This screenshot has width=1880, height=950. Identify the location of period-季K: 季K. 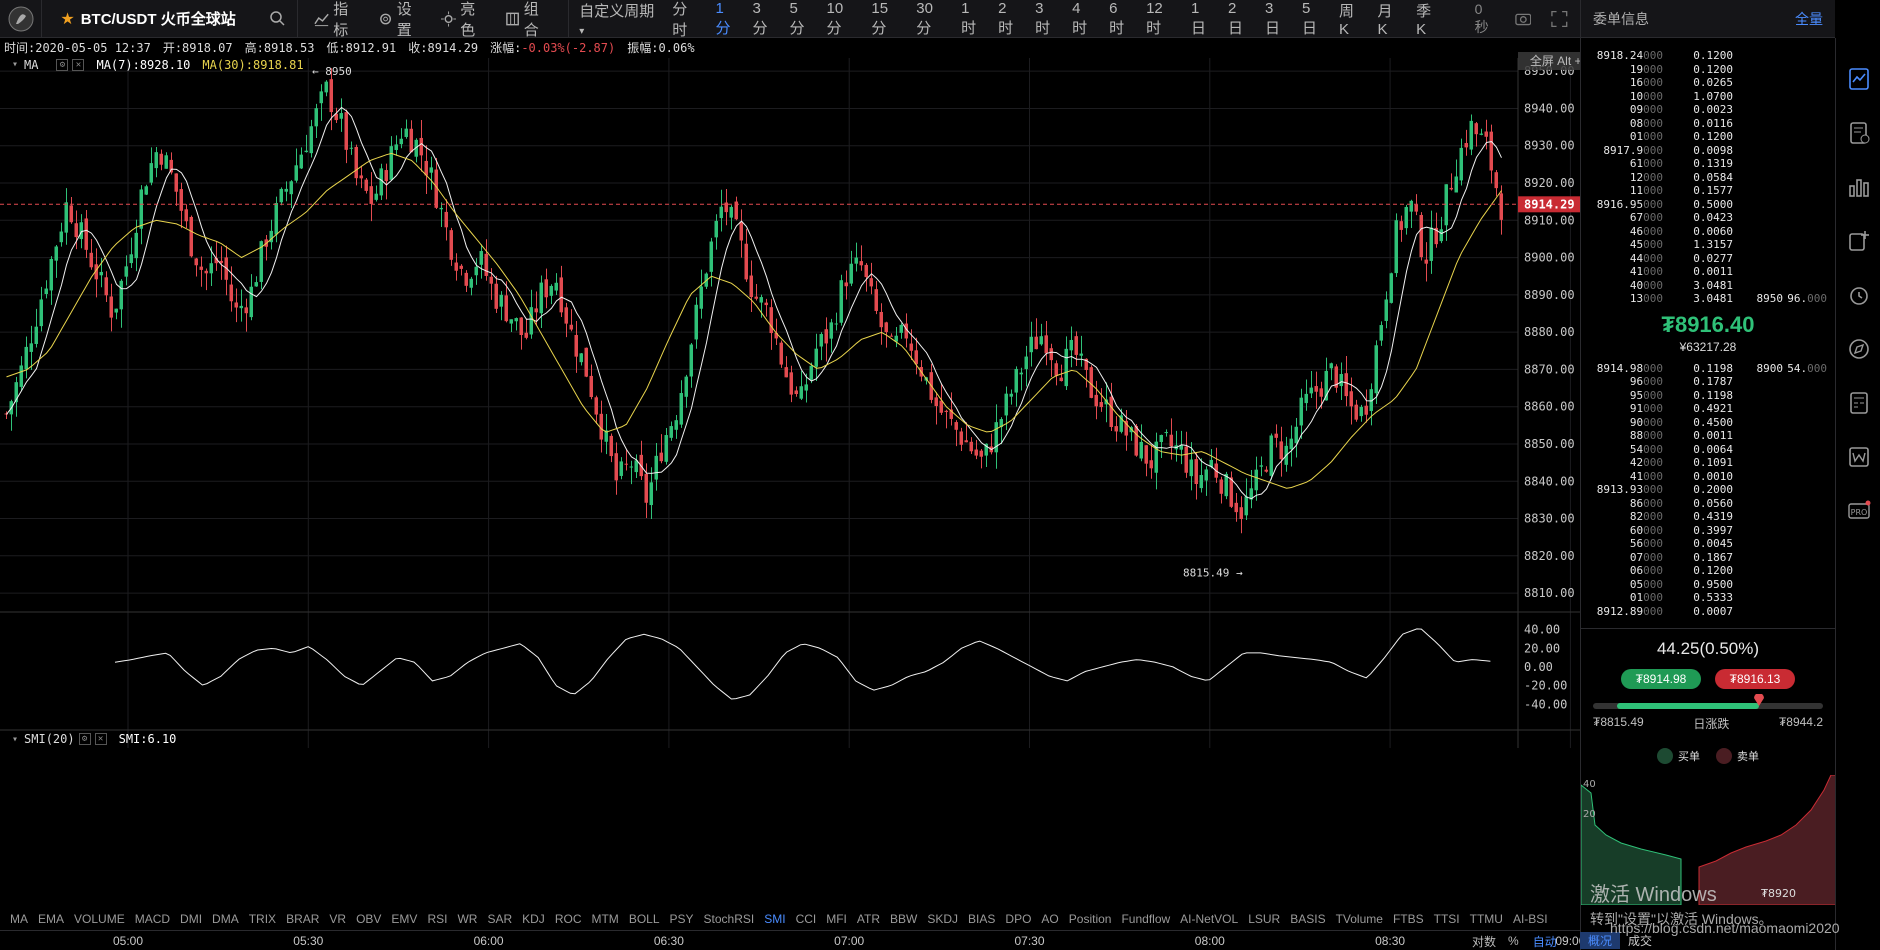
(1428, 19).